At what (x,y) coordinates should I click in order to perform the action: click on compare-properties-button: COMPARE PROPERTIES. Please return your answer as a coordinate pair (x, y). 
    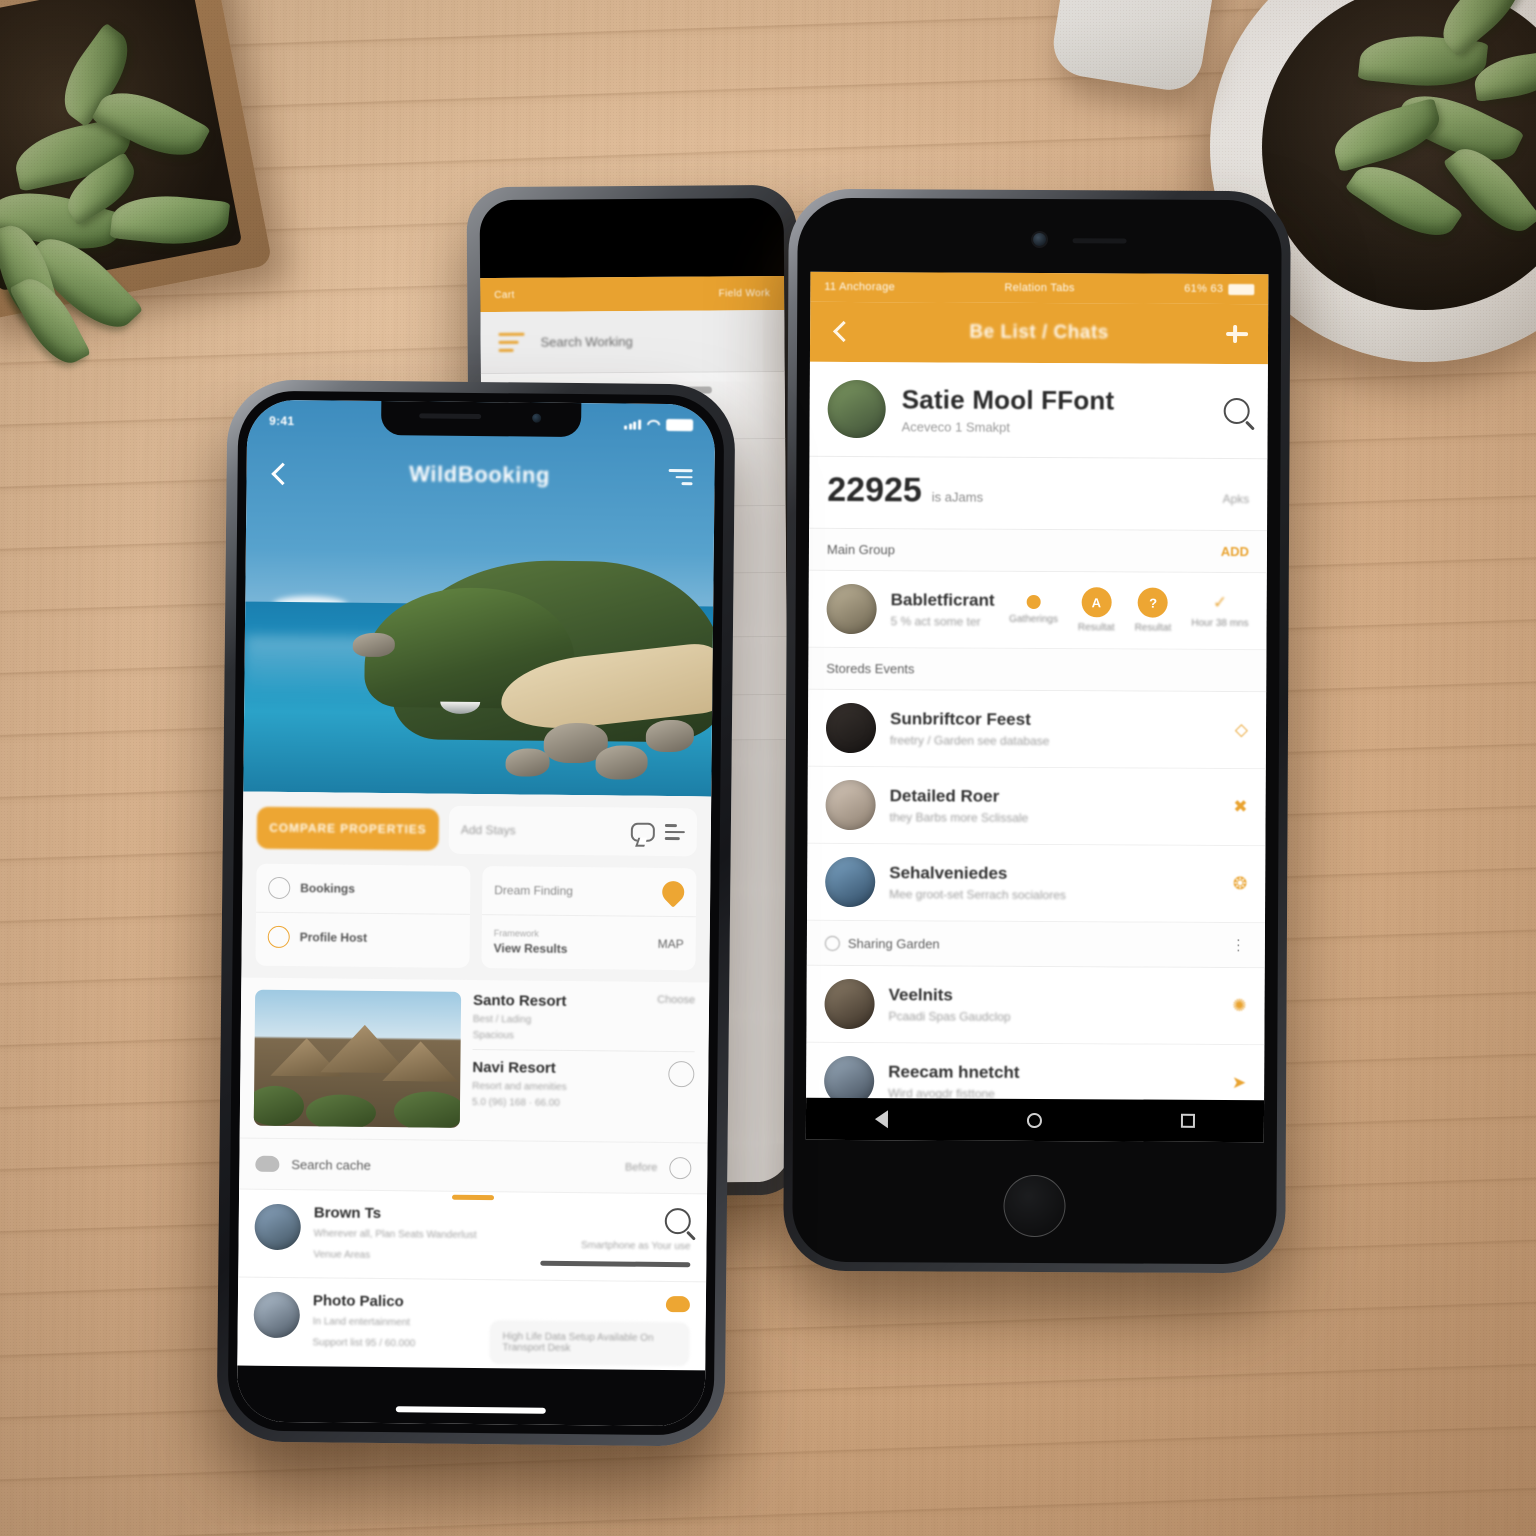
    Looking at the image, I should click on (348, 828).